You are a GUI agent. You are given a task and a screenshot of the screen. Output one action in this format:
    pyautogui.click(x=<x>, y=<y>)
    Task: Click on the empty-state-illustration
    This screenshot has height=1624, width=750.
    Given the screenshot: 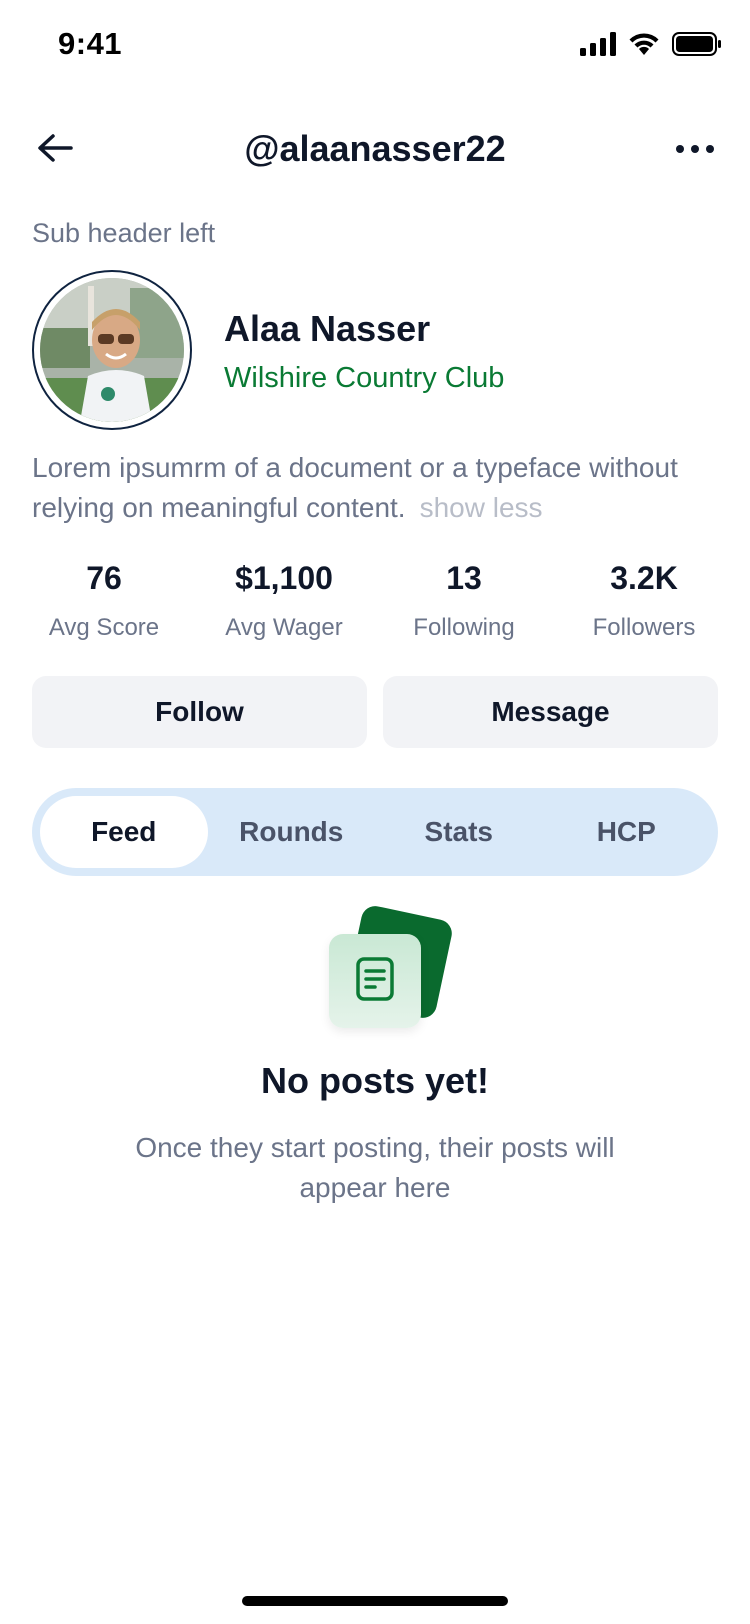 What is the action you would take?
    pyautogui.click(x=390, y=967)
    